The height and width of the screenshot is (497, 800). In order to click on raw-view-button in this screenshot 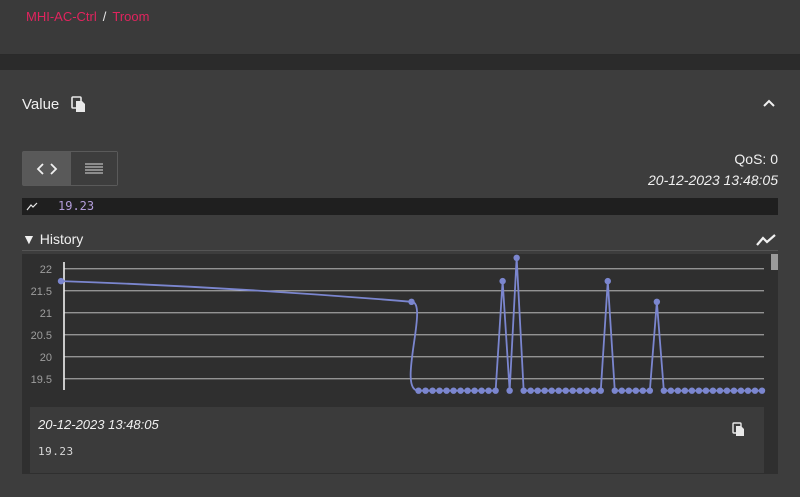, I will do `click(93, 168)`.